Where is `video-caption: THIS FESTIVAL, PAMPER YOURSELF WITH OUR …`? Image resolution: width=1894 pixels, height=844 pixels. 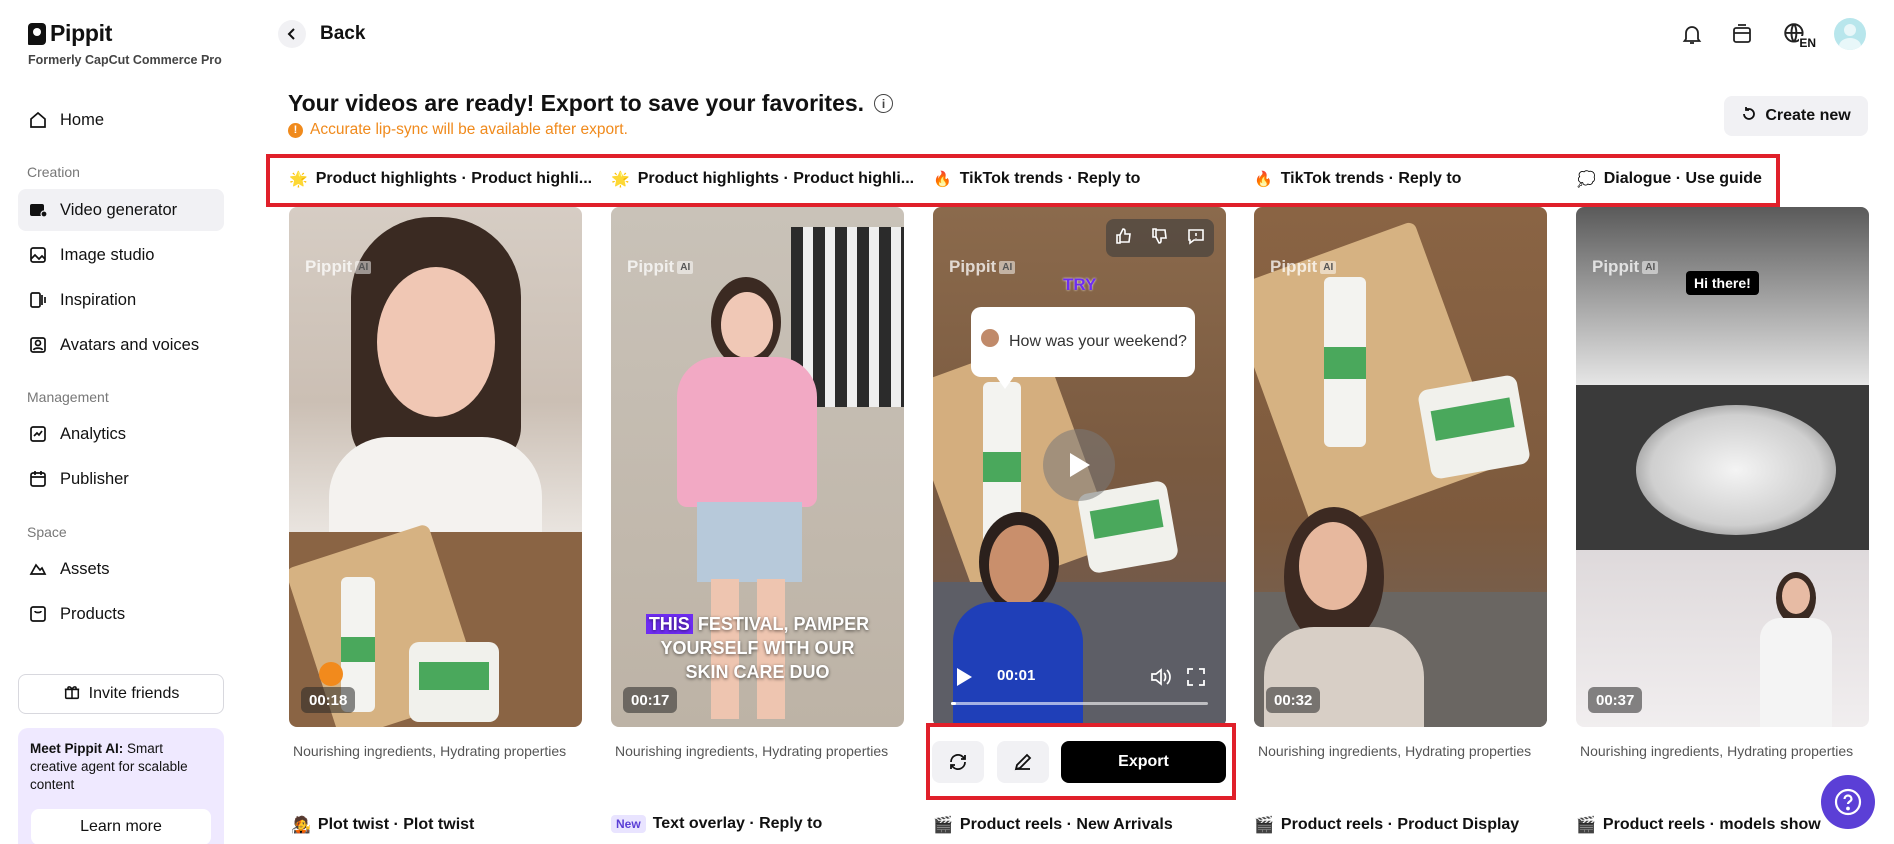
video-caption: THIS FESTIVAL, PAMPER YOURSELF WITH OUR … is located at coordinates (757, 648).